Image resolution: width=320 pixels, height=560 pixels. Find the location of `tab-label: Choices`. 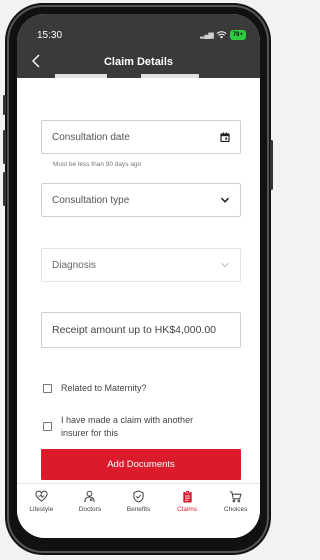

tab-label: Choices is located at coordinates (235, 509).